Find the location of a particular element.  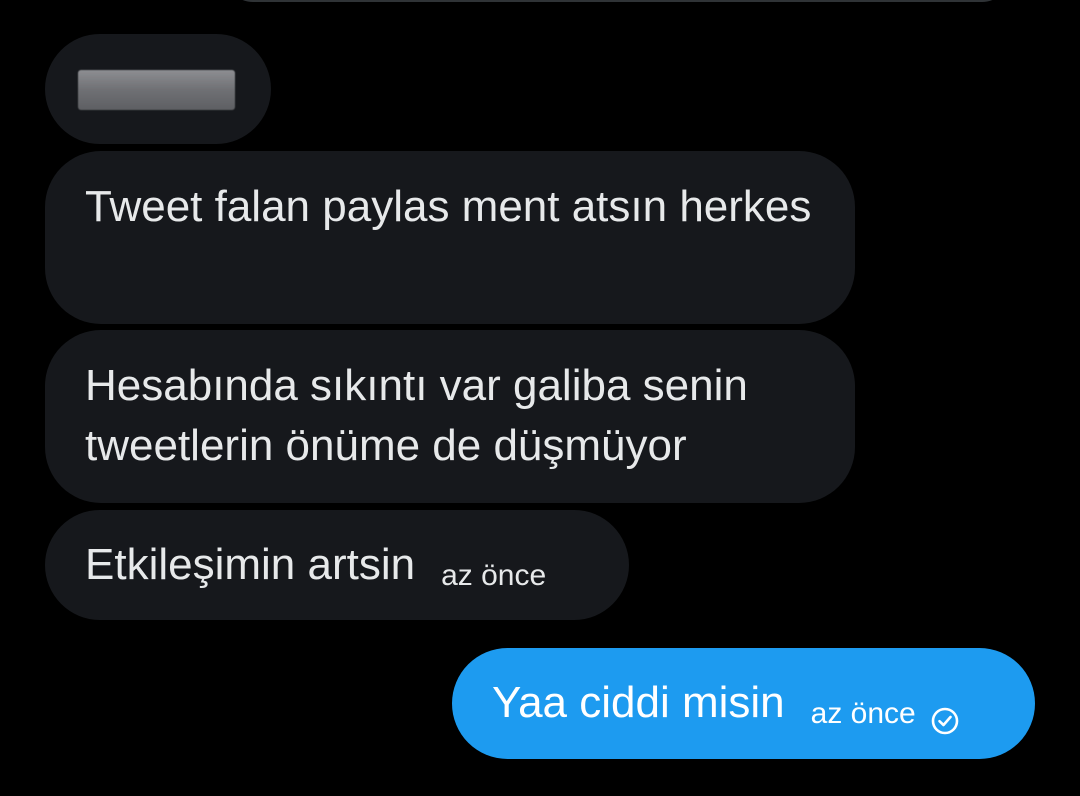

composer-edge is located at coordinates (617, 1).